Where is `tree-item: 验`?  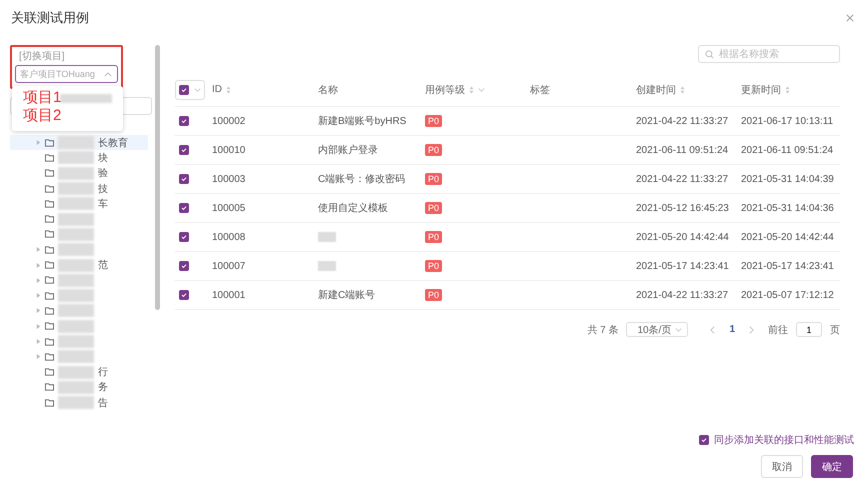 tree-item: 验 is located at coordinates (79, 173).